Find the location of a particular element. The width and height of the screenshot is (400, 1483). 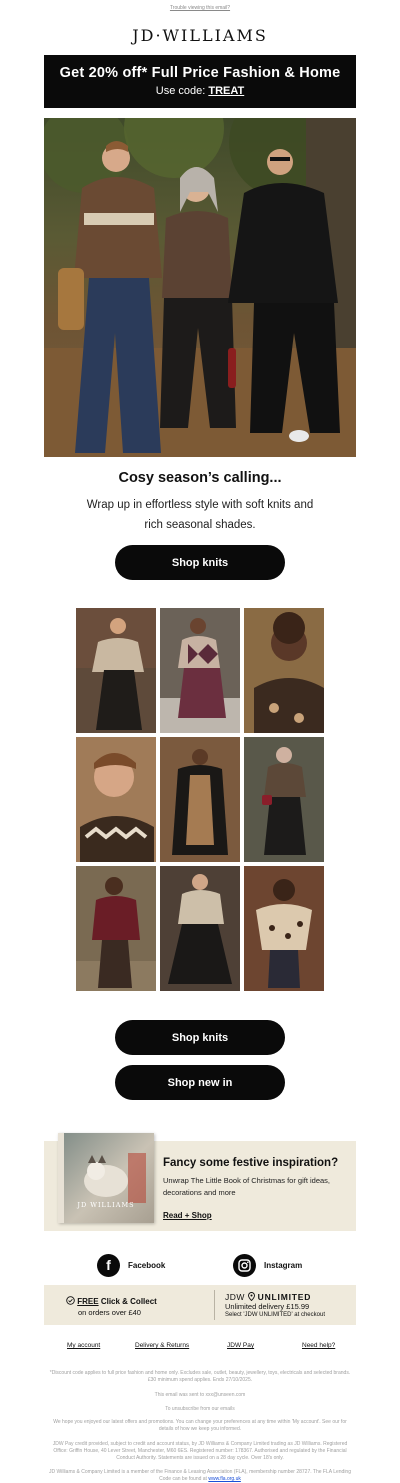

promo-code-line: Use code: TREAT is located at coordinates (200, 91).